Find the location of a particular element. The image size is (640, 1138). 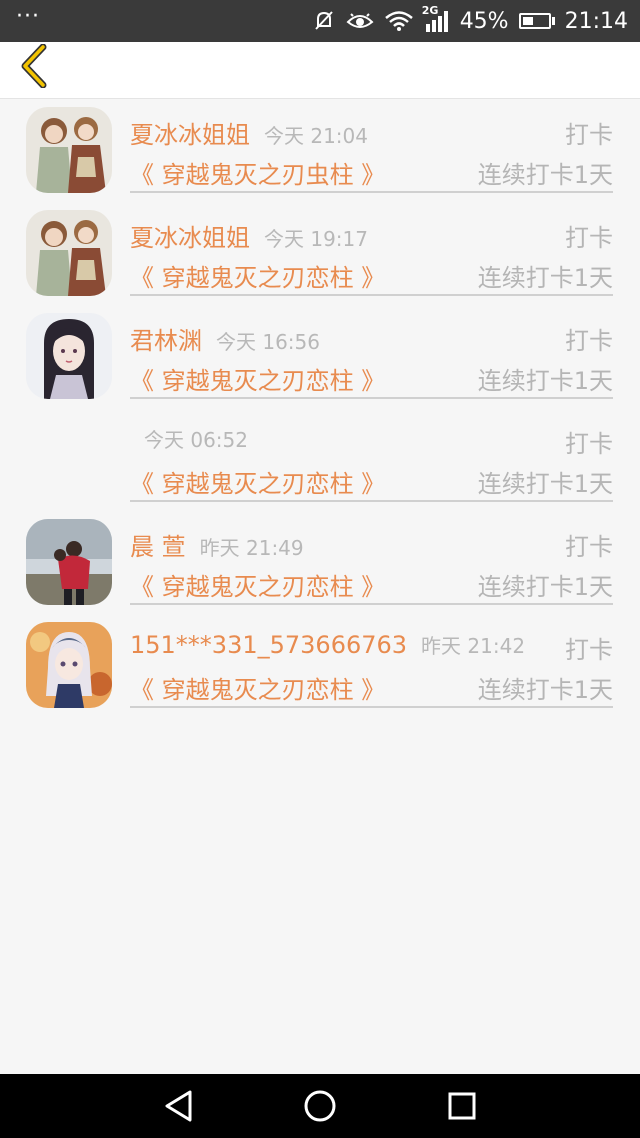

book-title: 《 穿越鬼灭之刃虫柱 》 is located at coordinates (257, 172).